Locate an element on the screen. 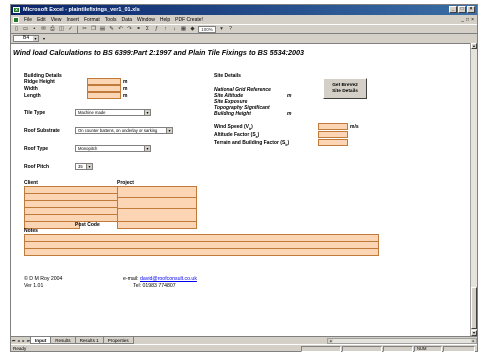 This screenshot has width=481, height=355. email-link: david@roofconsult.co.uk is located at coordinates (168, 279).